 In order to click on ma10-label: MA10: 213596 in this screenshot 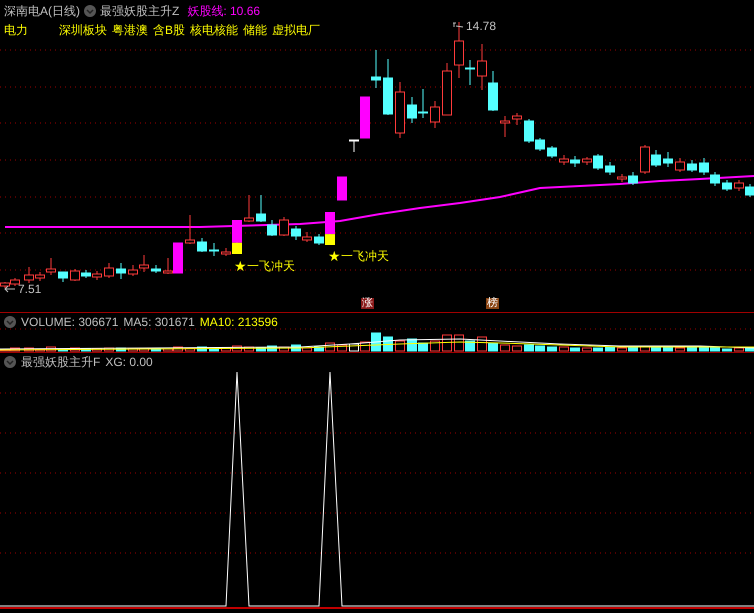, I will do `click(239, 322)`.